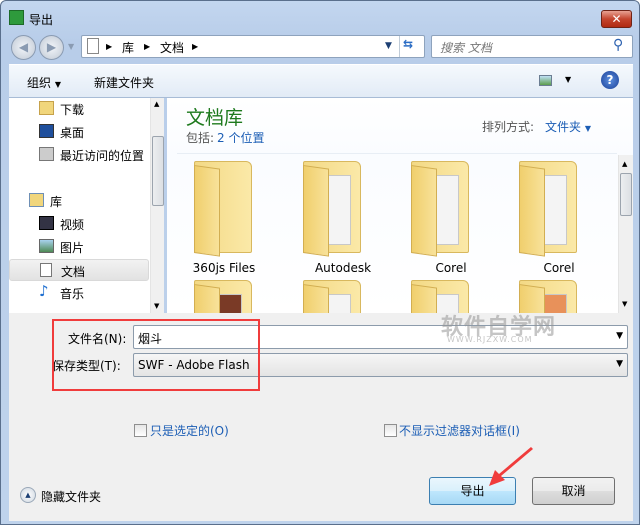 This screenshot has width=640, height=525. I want to click on watermark-url: WWW.RJZXW.COM, so click(490, 339).